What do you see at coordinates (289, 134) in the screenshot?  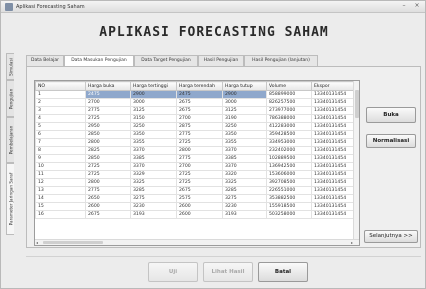 I see `table-cell: 359428500` at bounding box center [289, 134].